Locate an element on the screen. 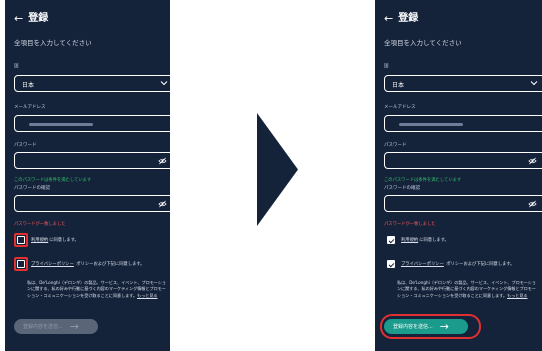  next-step-arrow-icon is located at coordinates (277, 169).